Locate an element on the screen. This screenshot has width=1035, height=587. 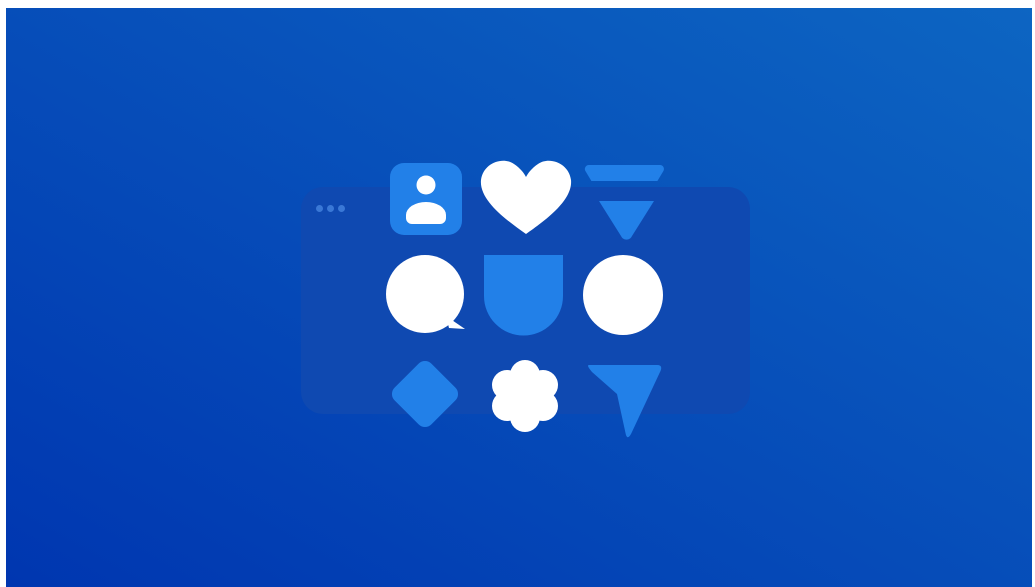
funnel-icon is located at coordinates (624, 202).